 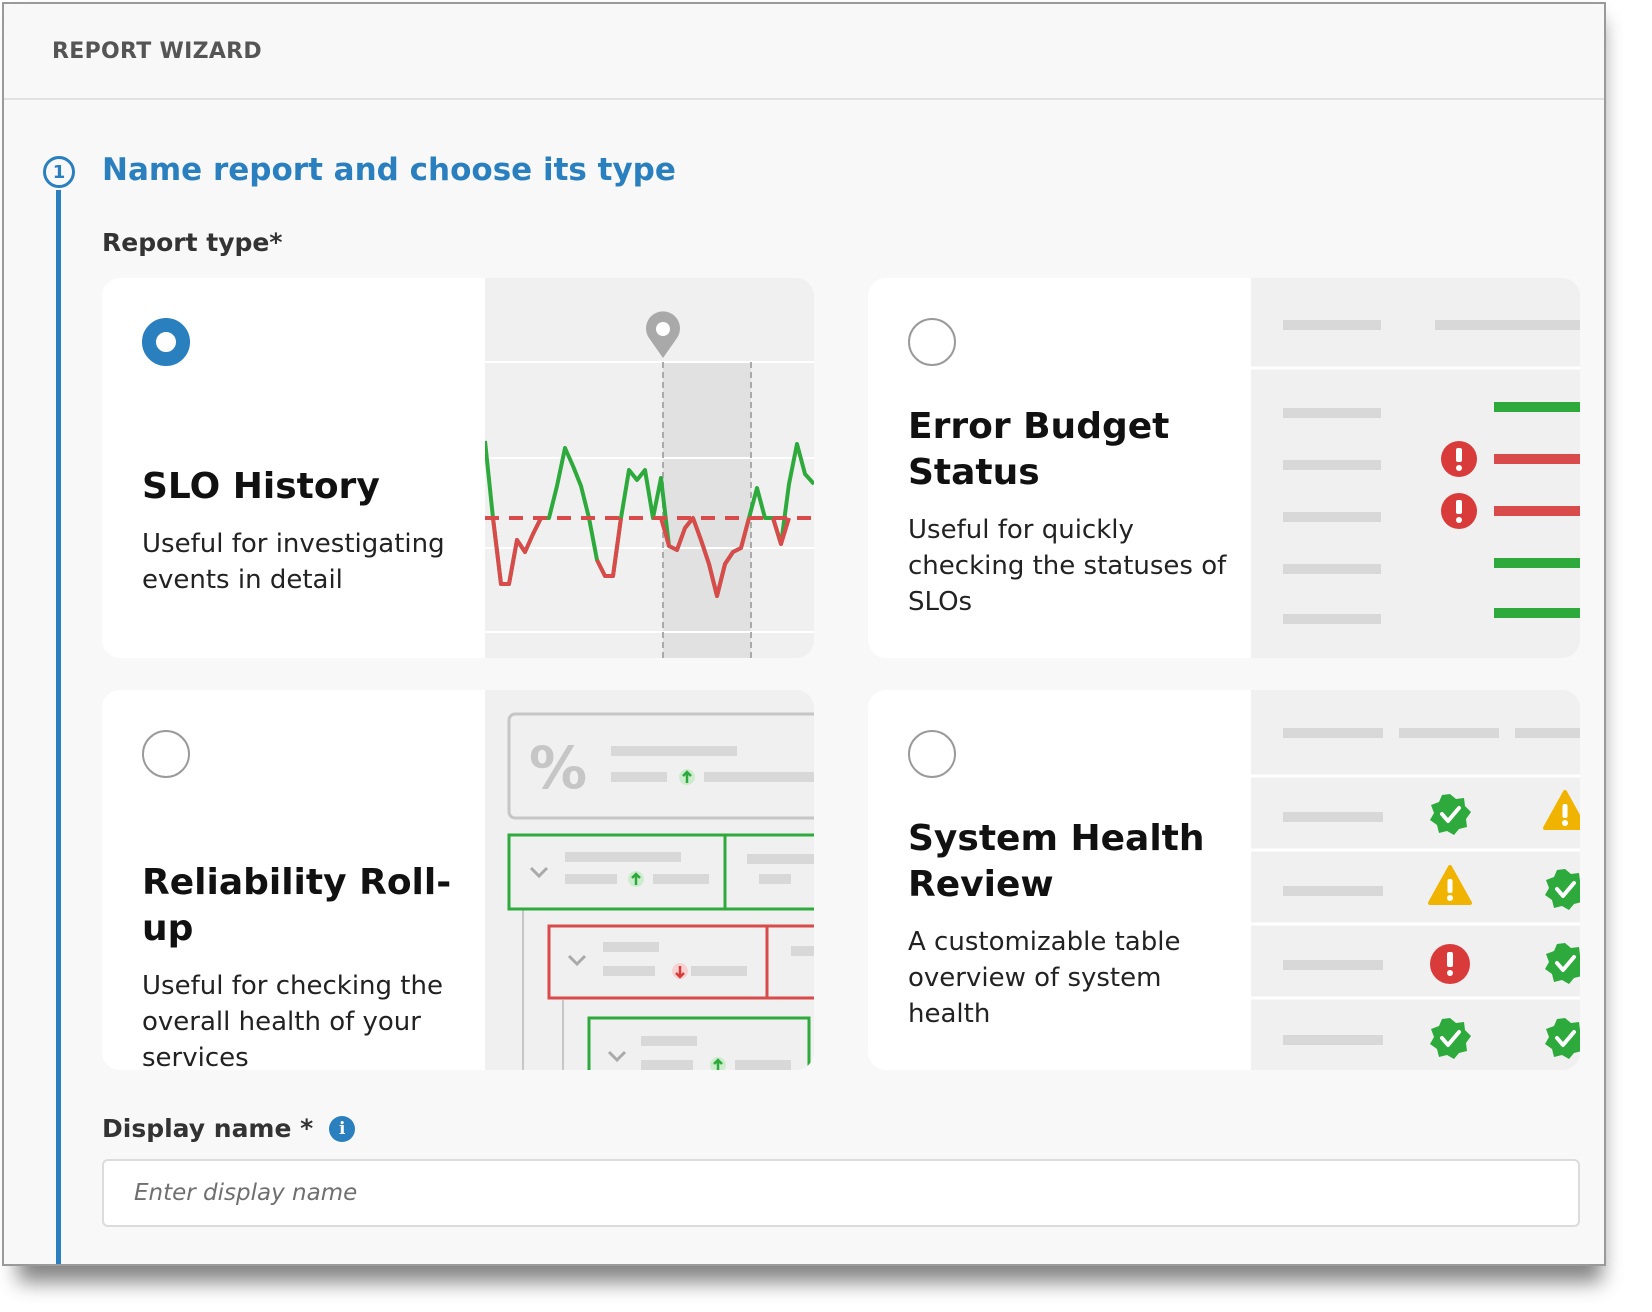 What do you see at coordinates (157, 51) in the screenshot?
I see `wizard-title: REPORT WIZARD` at bounding box center [157, 51].